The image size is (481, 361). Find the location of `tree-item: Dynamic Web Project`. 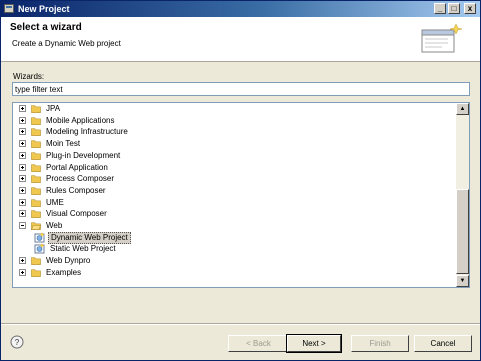

tree-item: Dynamic Web Project is located at coordinates (234, 237).